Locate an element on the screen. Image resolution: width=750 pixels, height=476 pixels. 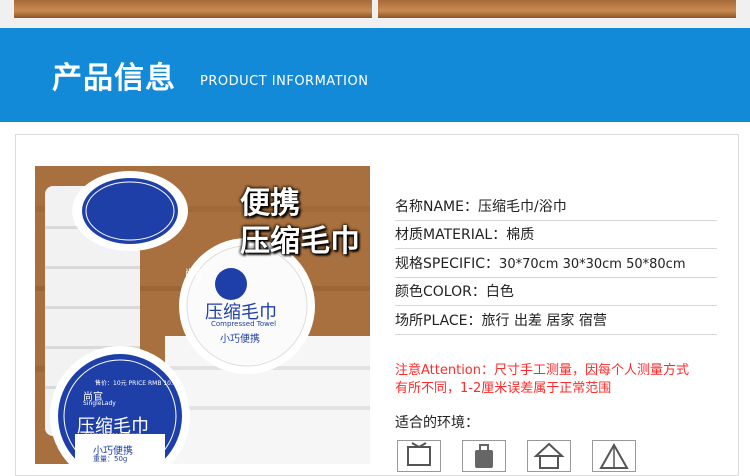
attention-line-2: 有所不同，1-2厘米误差属于正常范围 is located at coordinates (503, 388).